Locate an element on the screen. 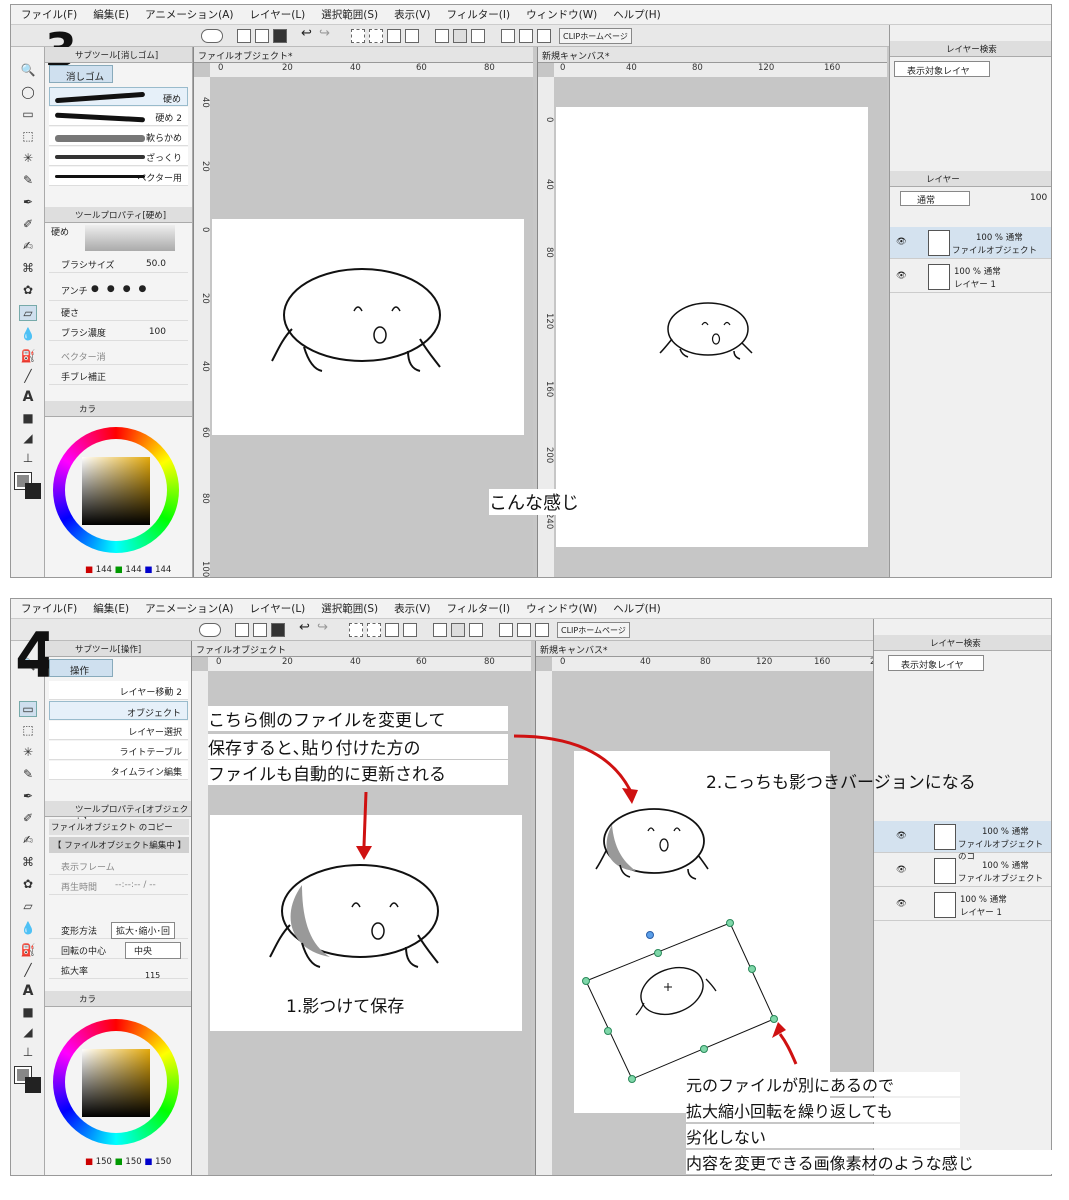 The height and width of the screenshot is (1200, 1069). lasso-icon: ◯ is located at coordinates (28, 93).